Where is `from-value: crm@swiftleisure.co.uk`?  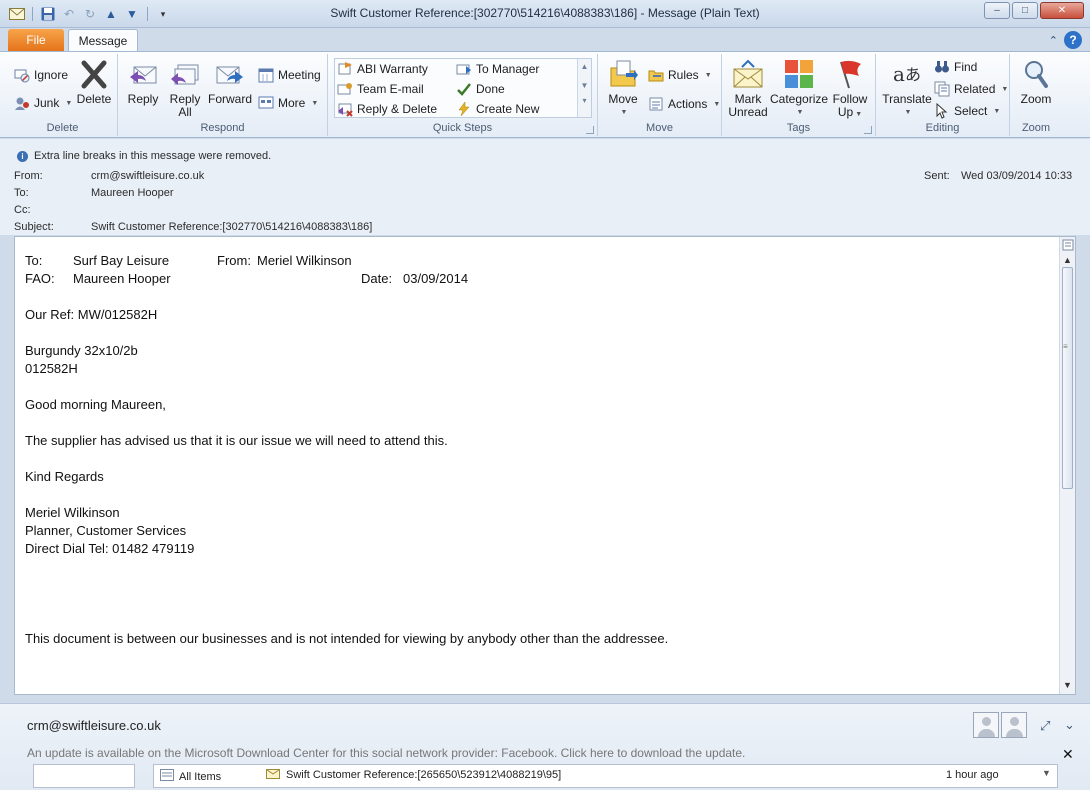 from-value: crm@swiftleisure.co.uk is located at coordinates (147, 176).